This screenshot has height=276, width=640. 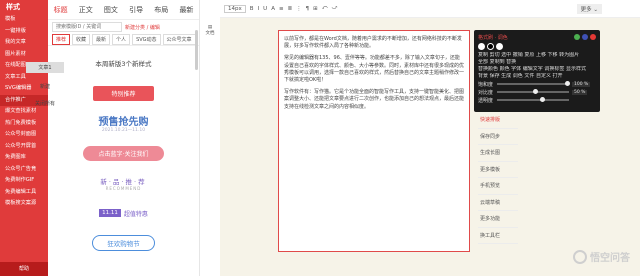 What do you see at coordinates (585, 37) in the screenshot?
I see `info-icon` at bounding box center [585, 37].